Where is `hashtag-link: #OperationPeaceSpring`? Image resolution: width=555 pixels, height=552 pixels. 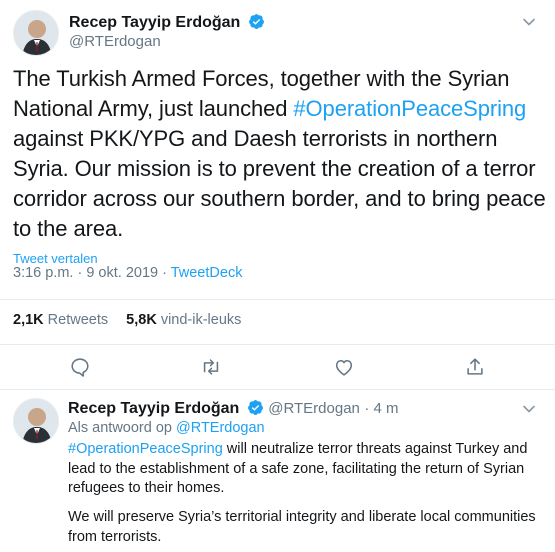
hashtag-link: #OperationPeaceSpring is located at coordinates (409, 108).